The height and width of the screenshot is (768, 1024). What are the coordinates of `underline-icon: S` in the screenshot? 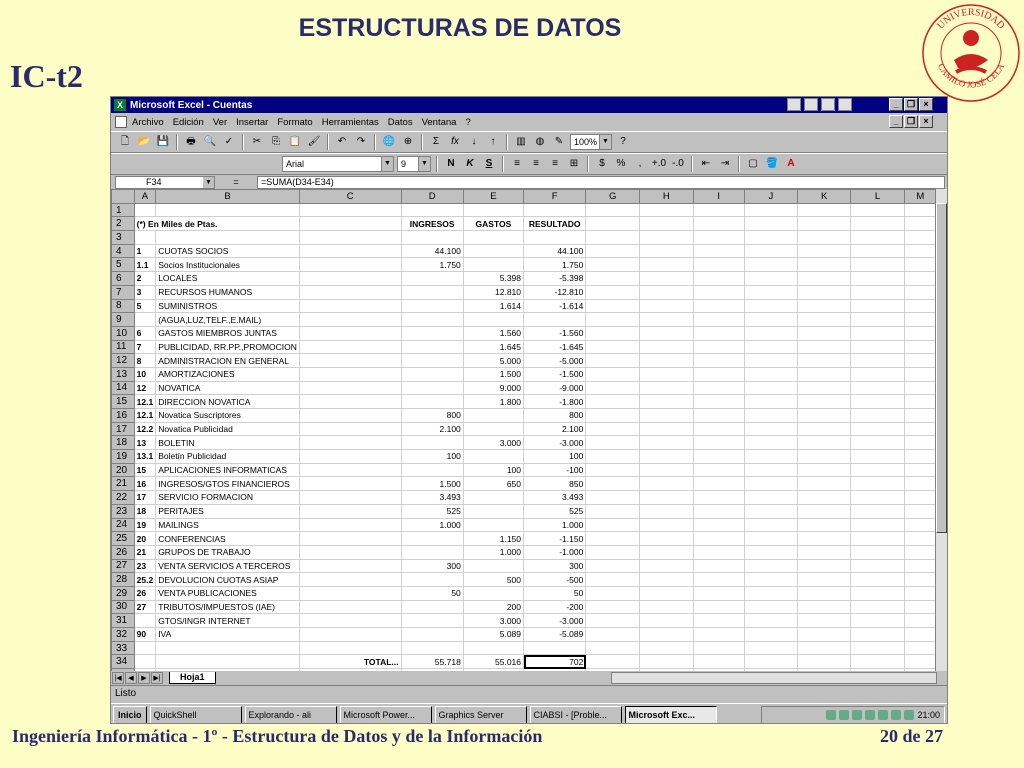 It's located at (489, 164).